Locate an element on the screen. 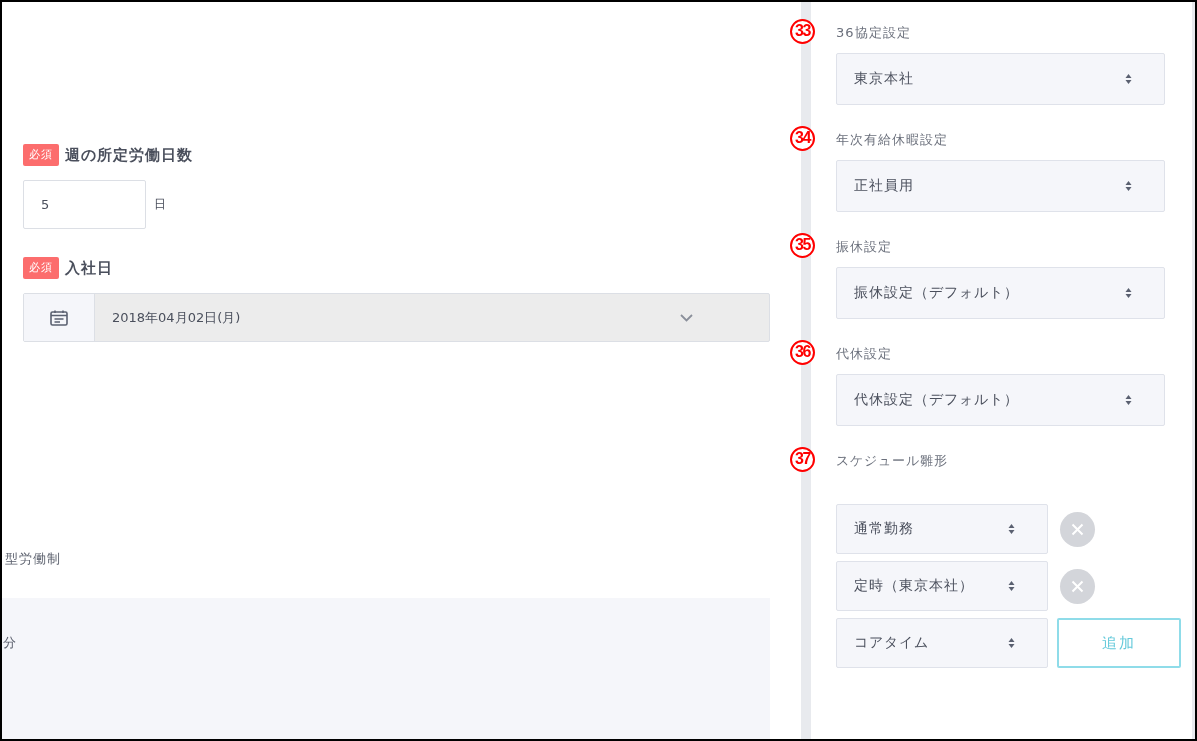 This screenshot has width=1197, height=741. select-field: 通常勤務 is located at coordinates (942, 529).